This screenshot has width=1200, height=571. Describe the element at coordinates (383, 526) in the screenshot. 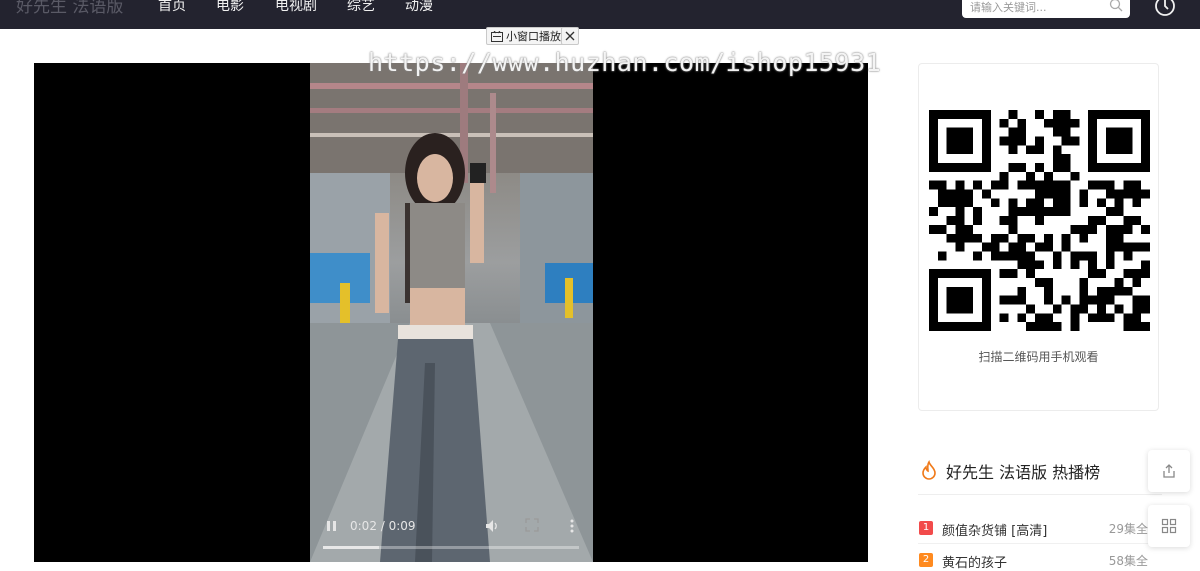

I see `time-display: 0:02 / 0:09` at that location.